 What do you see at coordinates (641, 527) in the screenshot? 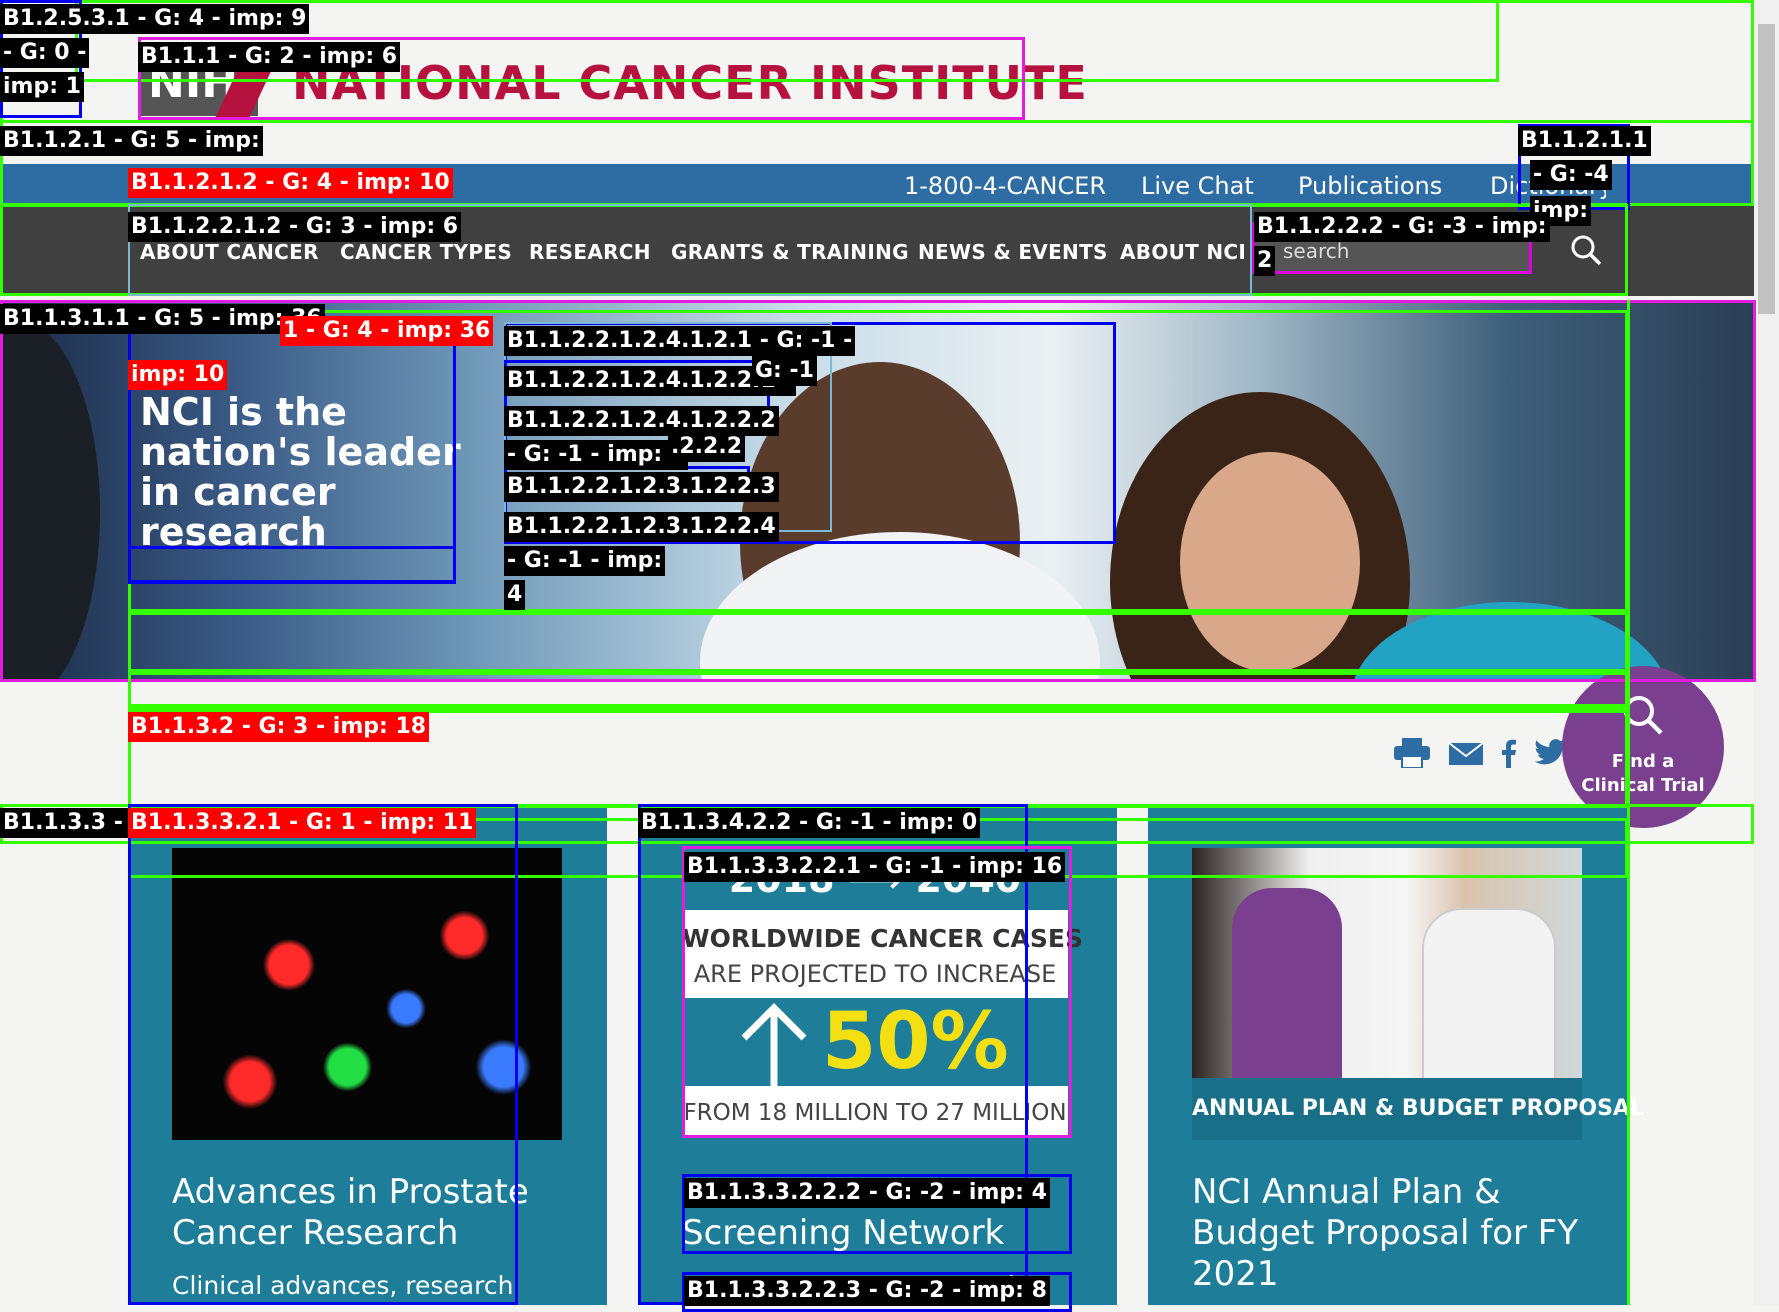
I see `overlay-label: B1.1.2.2.1.2.3.1.2.2.4` at bounding box center [641, 527].